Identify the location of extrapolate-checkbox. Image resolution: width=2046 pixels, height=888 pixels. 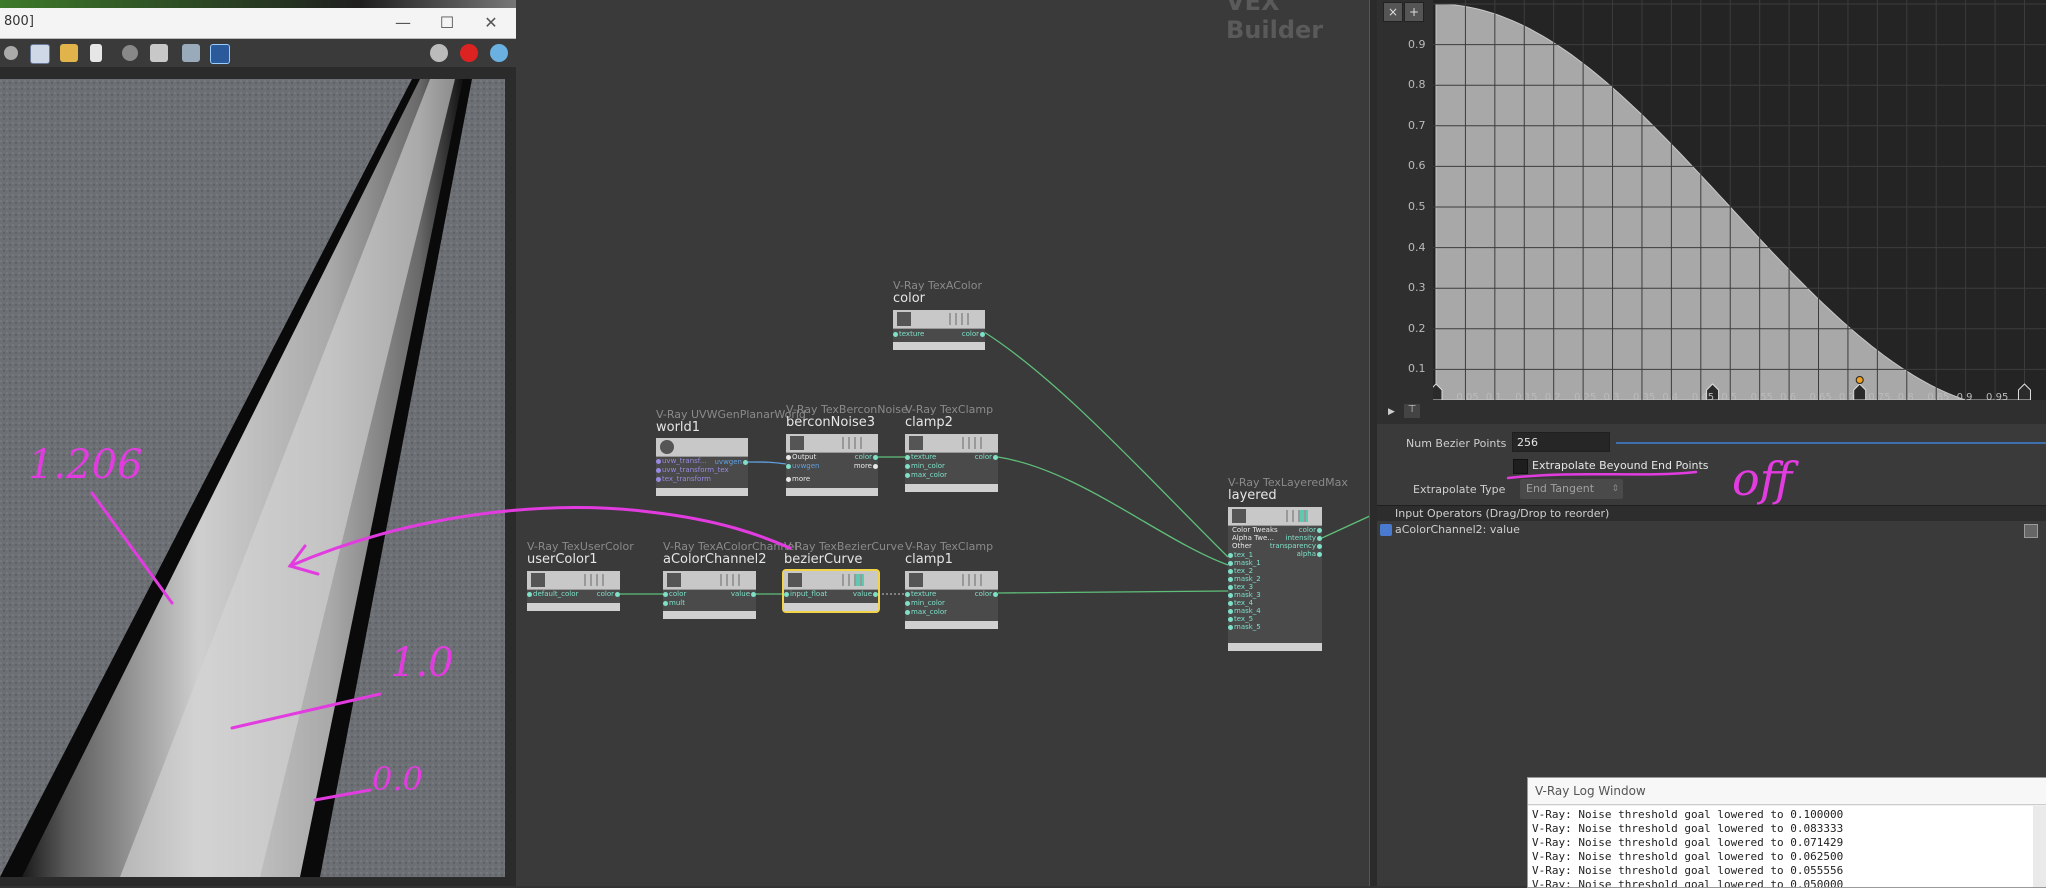
(1520, 466).